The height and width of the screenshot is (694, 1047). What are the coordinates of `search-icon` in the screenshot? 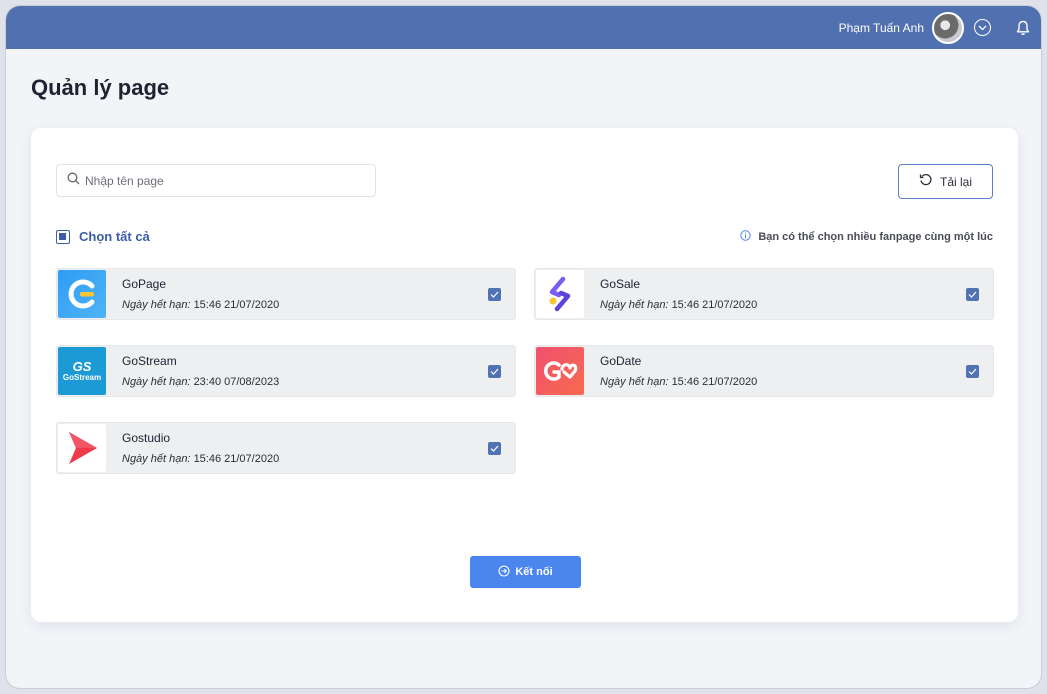 It's located at (73, 181).